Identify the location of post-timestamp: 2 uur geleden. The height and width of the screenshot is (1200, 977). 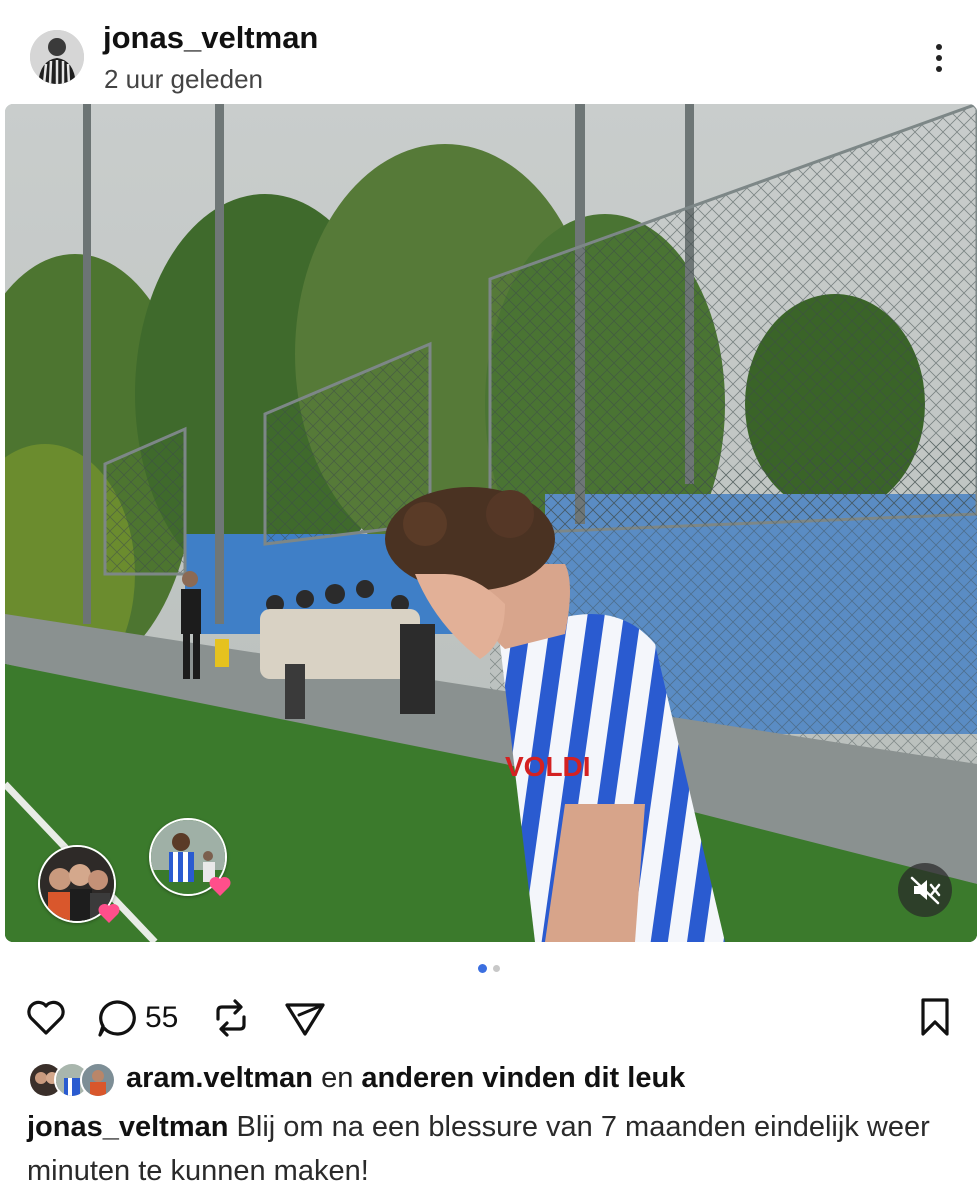
(184, 79).